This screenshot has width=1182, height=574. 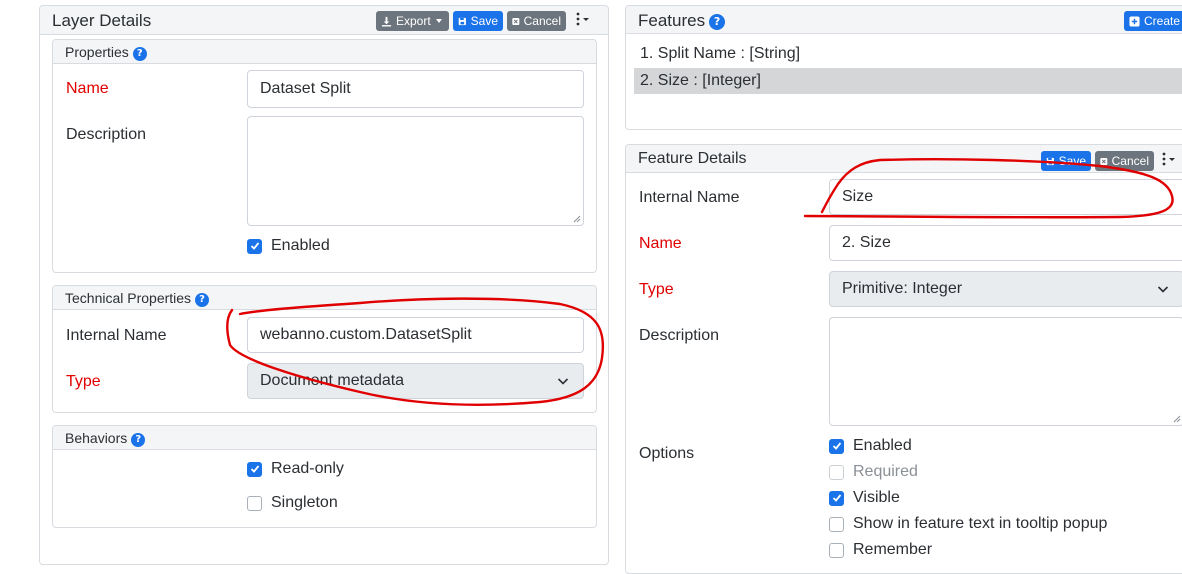 What do you see at coordinates (415, 171) in the screenshot?
I see `layer-description-textarea` at bounding box center [415, 171].